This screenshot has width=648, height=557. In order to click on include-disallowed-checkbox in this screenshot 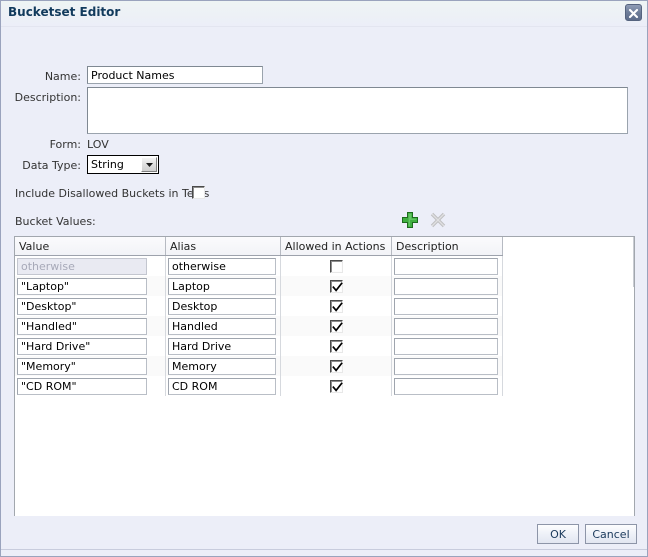, I will do `click(198, 192)`.